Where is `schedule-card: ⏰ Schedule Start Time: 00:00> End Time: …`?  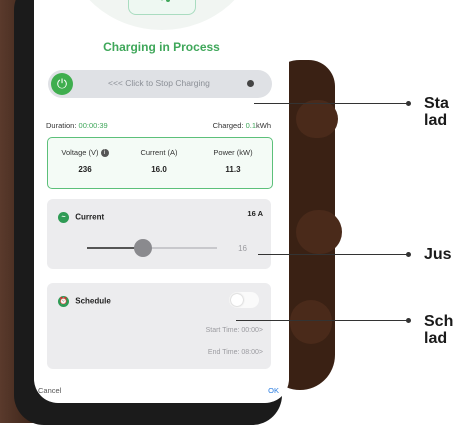
schedule-card: ⏰ Schedule Start Time: 00:00> End Time: … is located at coordinates (159, 326).